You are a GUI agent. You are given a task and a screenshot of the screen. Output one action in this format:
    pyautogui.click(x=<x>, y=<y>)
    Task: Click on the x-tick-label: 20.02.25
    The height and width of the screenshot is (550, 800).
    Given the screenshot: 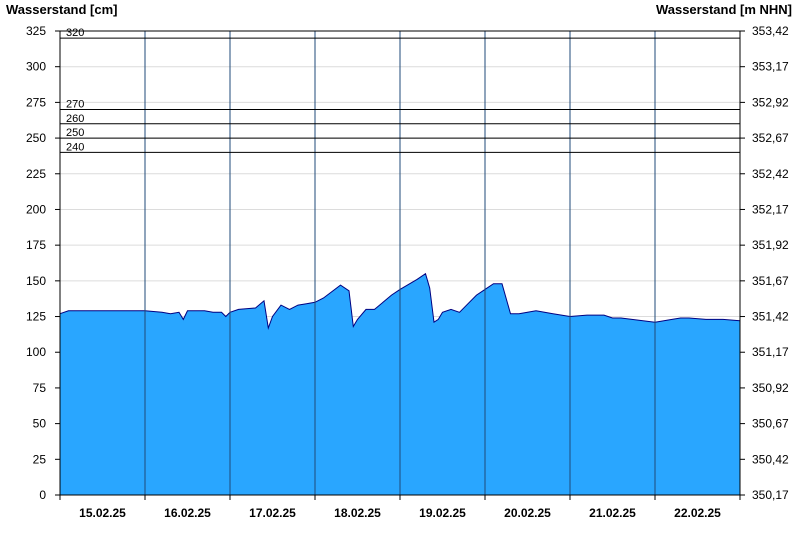 What is the action you would take?
    pyautogui.click(x=527, y=513)
    